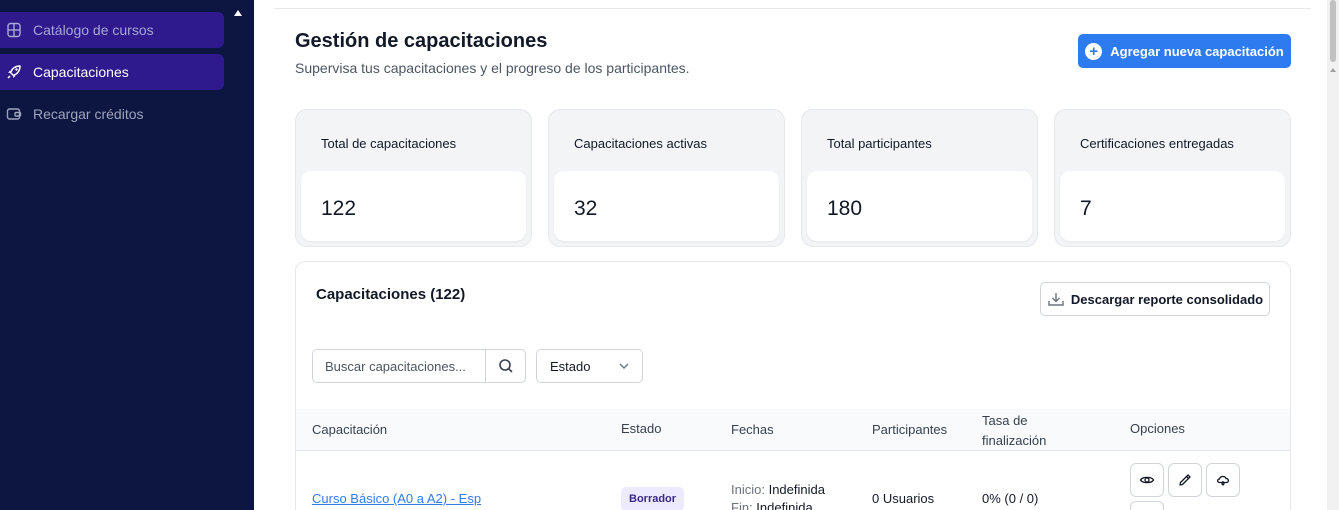  Describe the element at coordinates (1333, 70) in the screenshot. I see `scroll-up-arrow-icon` at that location.